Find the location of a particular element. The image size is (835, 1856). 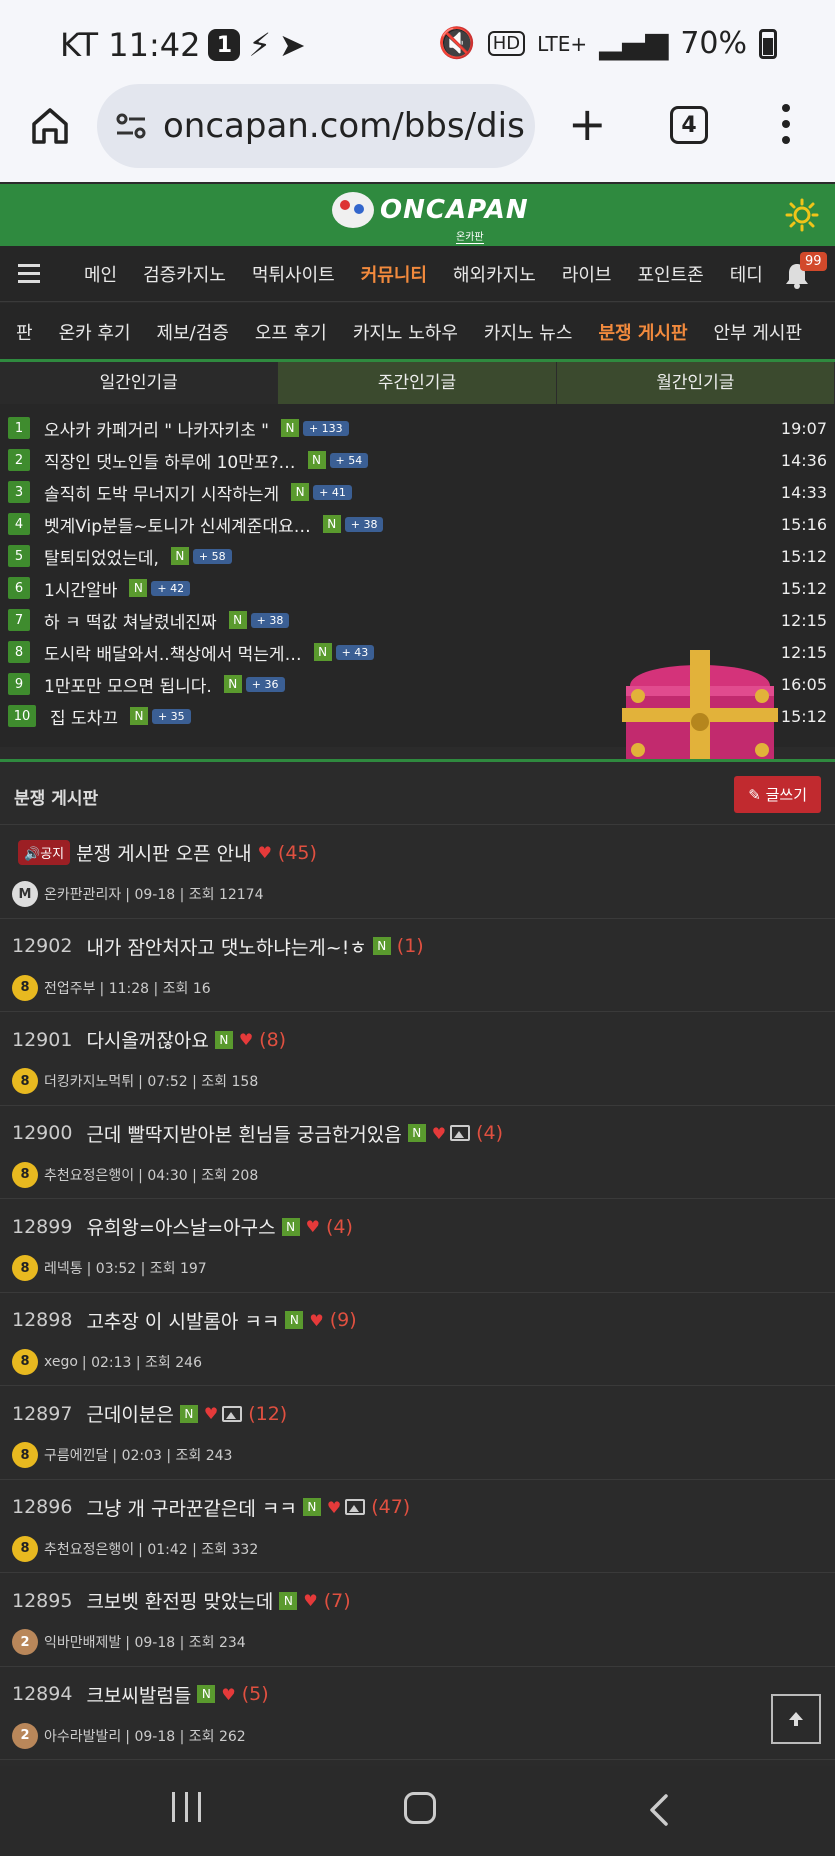

tab-switcher-button: 4 is located at coordinates (689, 125).